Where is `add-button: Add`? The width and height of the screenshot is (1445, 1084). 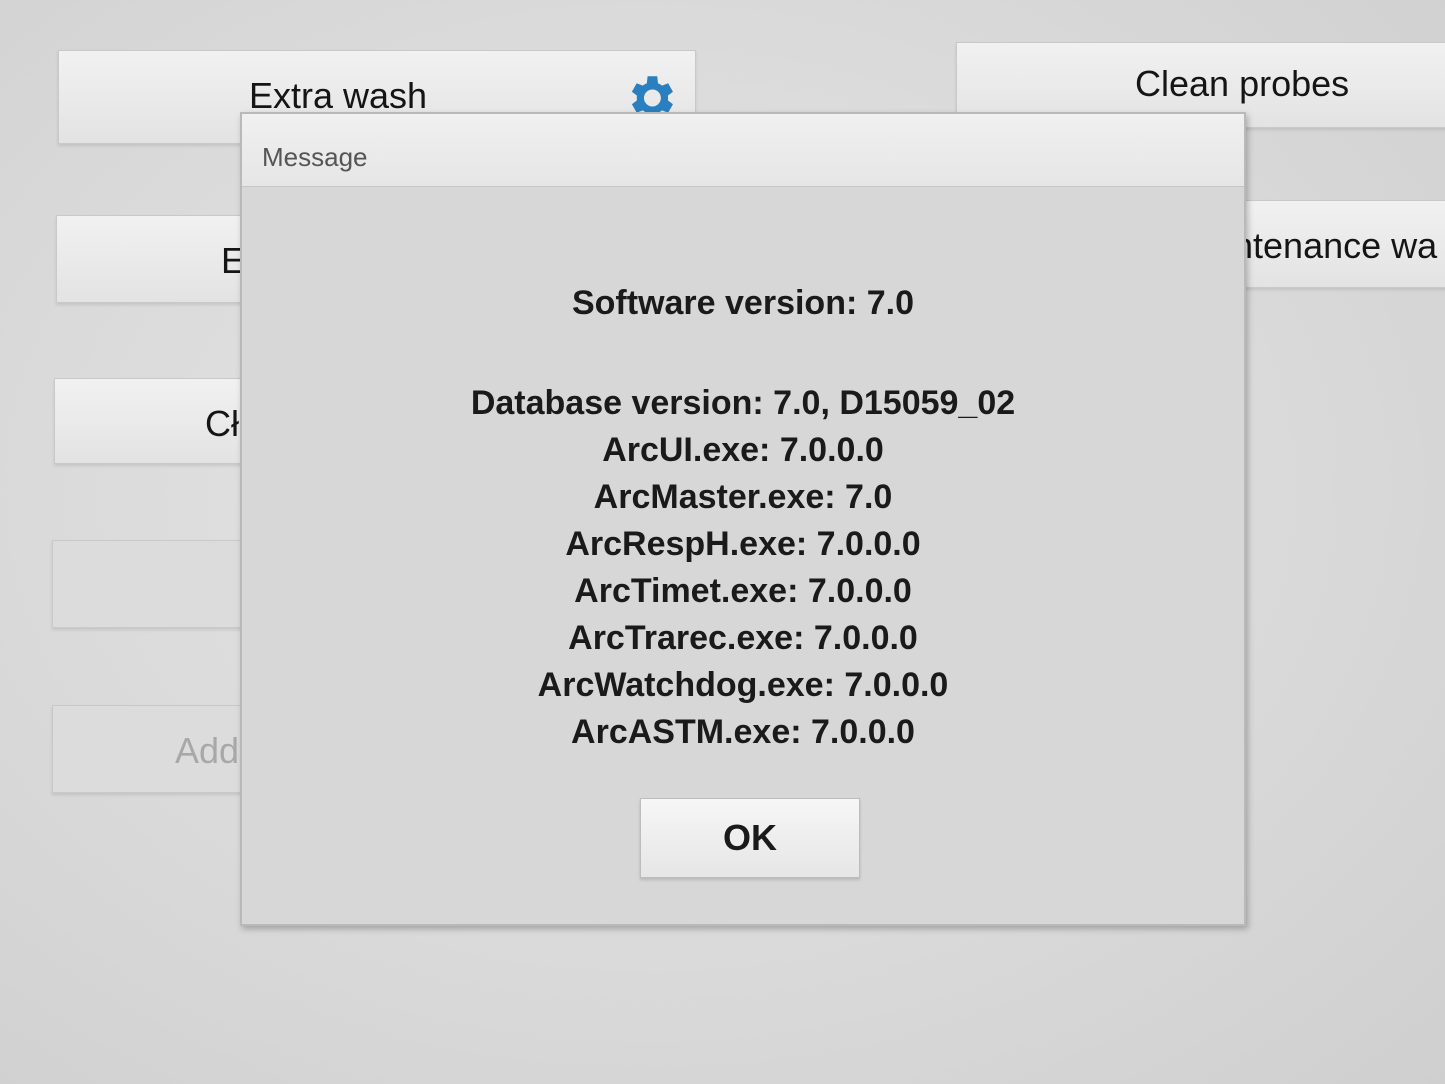
add-button: Add is located at coordinates (162, 749).